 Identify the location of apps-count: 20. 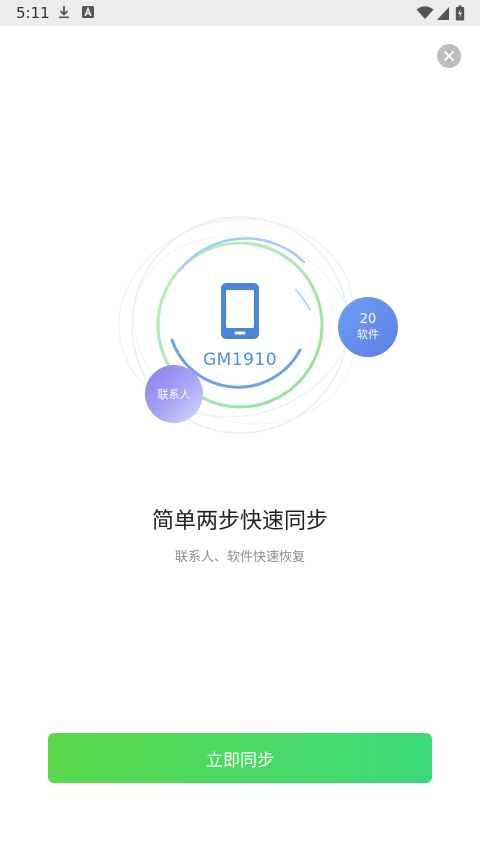
(368, 319).